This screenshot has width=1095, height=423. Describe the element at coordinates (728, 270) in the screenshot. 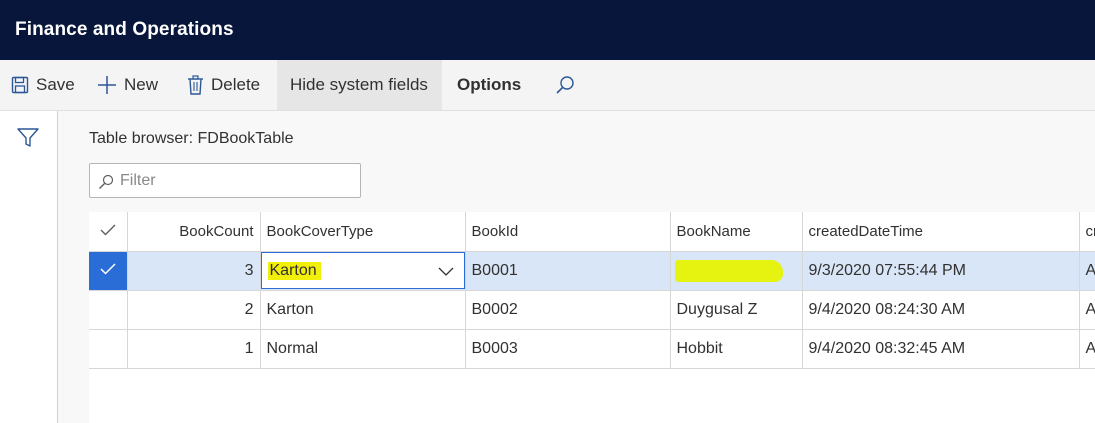

I see `redacted-mark` at that location.